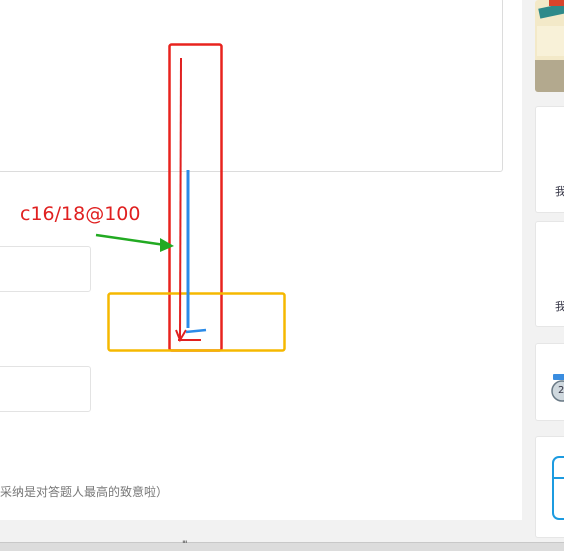 The image size is (564, 551). What do you see at coordinates (167, 245) in the screenshot?
I see `green-arrow-head` at bounding box center [167, 245].